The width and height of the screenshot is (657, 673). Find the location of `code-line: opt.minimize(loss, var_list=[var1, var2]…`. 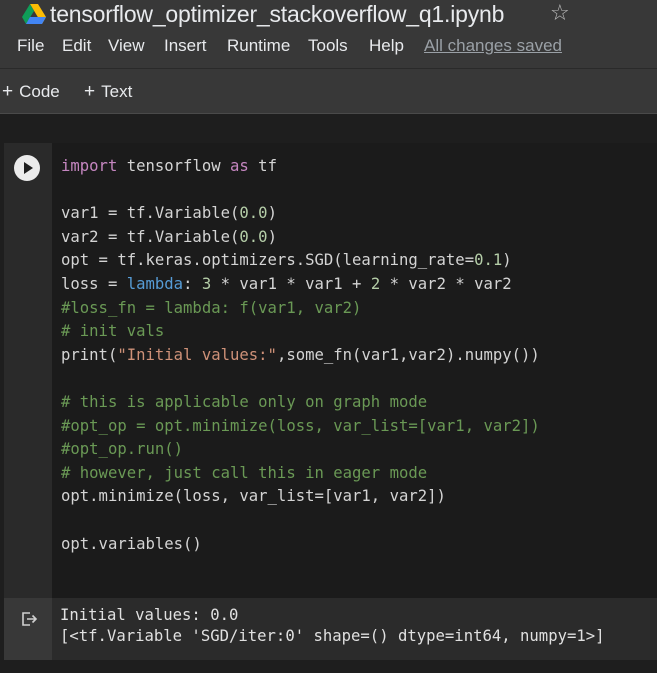

code-line: opt.minimize(loss, var_list=[var1, var2]… is located at coordinates (356, 497).